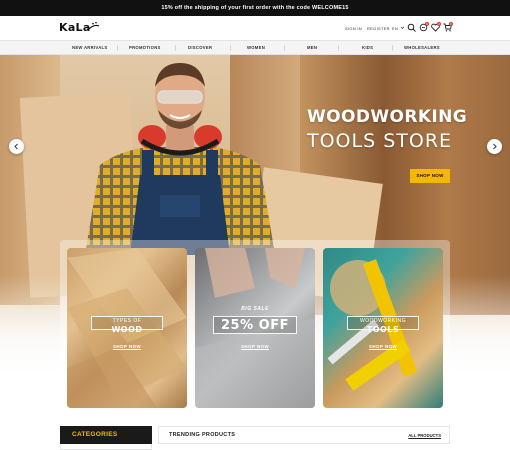 The width and height of the screenshot is (510, 450). Describe the element at coordinates (367, 47) in the screenshot. I see `nav-item-kids: KIDS` at that location.